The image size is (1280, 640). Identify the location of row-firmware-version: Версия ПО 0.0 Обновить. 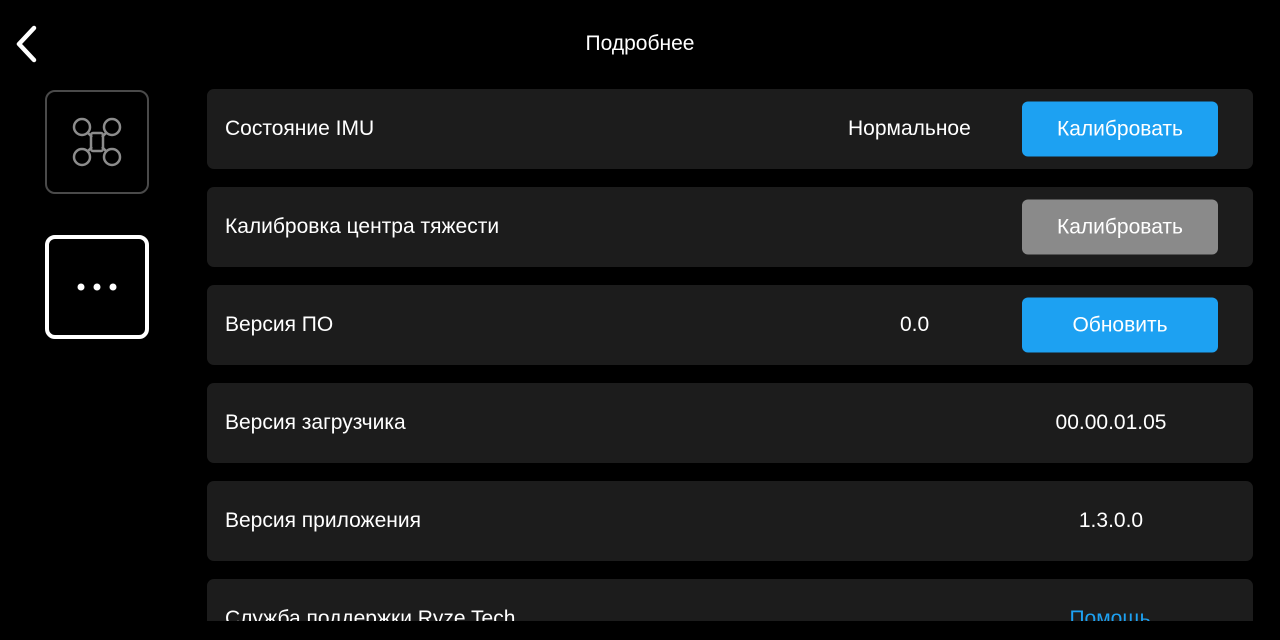
(730, 325).